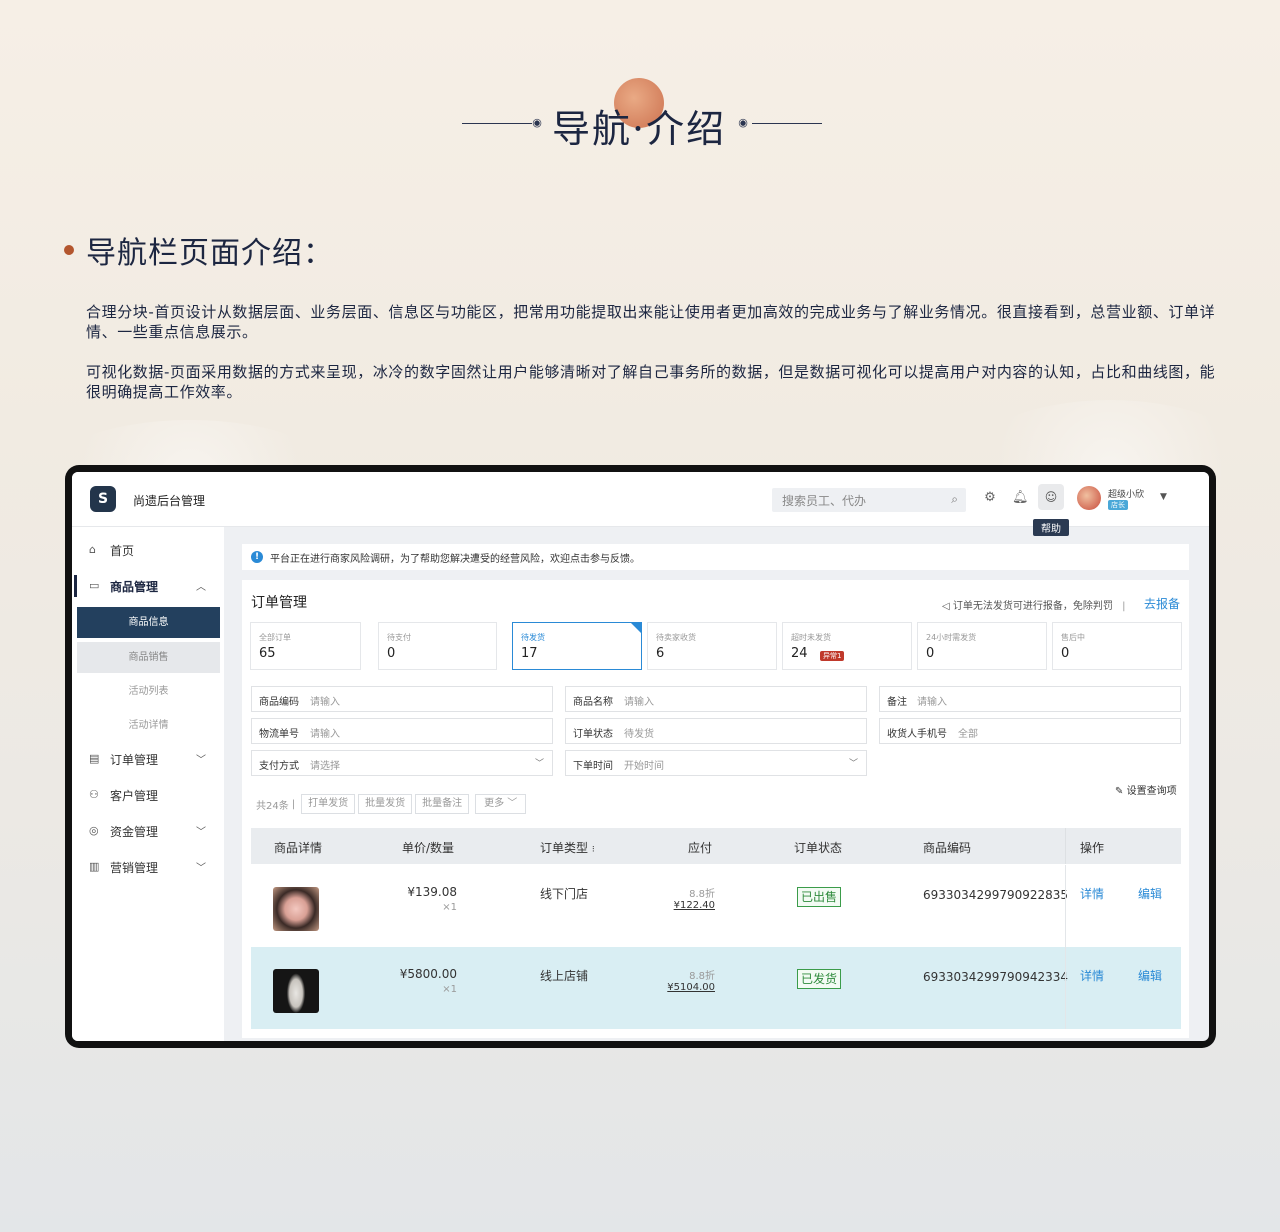 This screenshot has height=1232, width=1280. I want to click on stat-card-pending-ship: 待发货 17, so click(577, 646).